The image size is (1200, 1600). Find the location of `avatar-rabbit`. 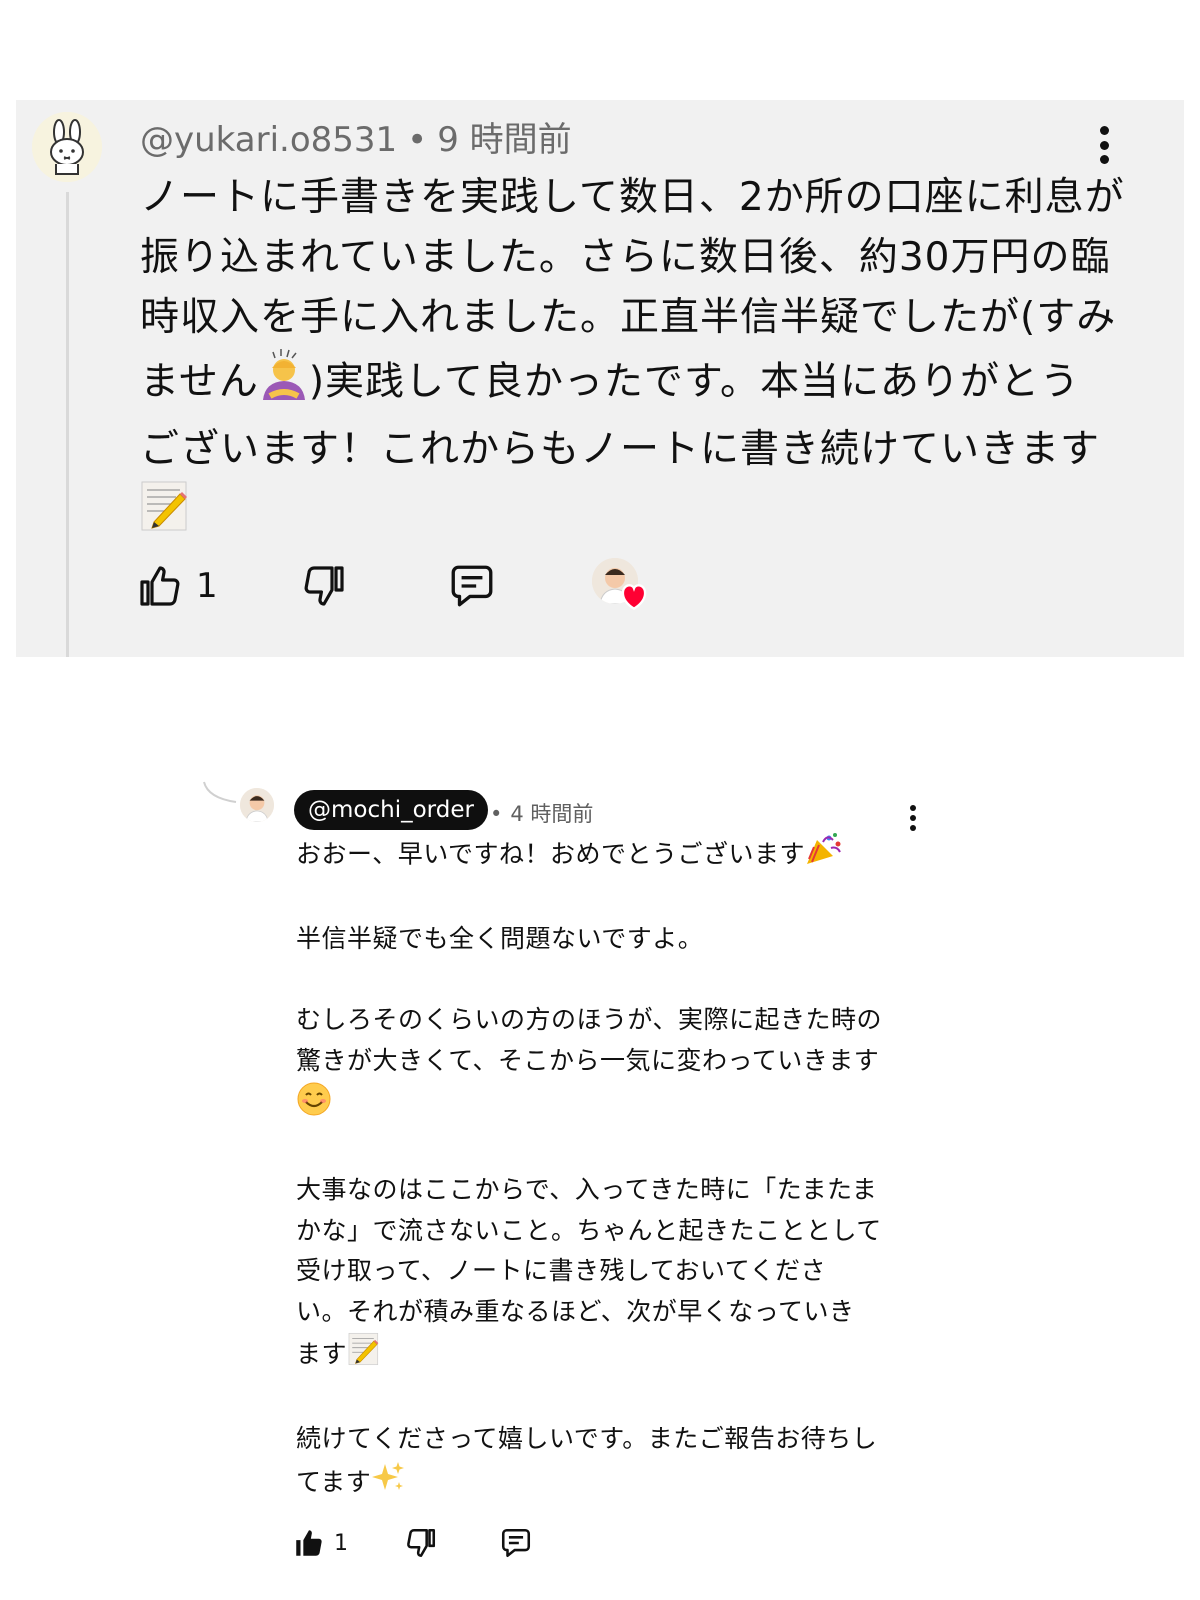

avatar-rabbit is located at coordinates (67, 147).